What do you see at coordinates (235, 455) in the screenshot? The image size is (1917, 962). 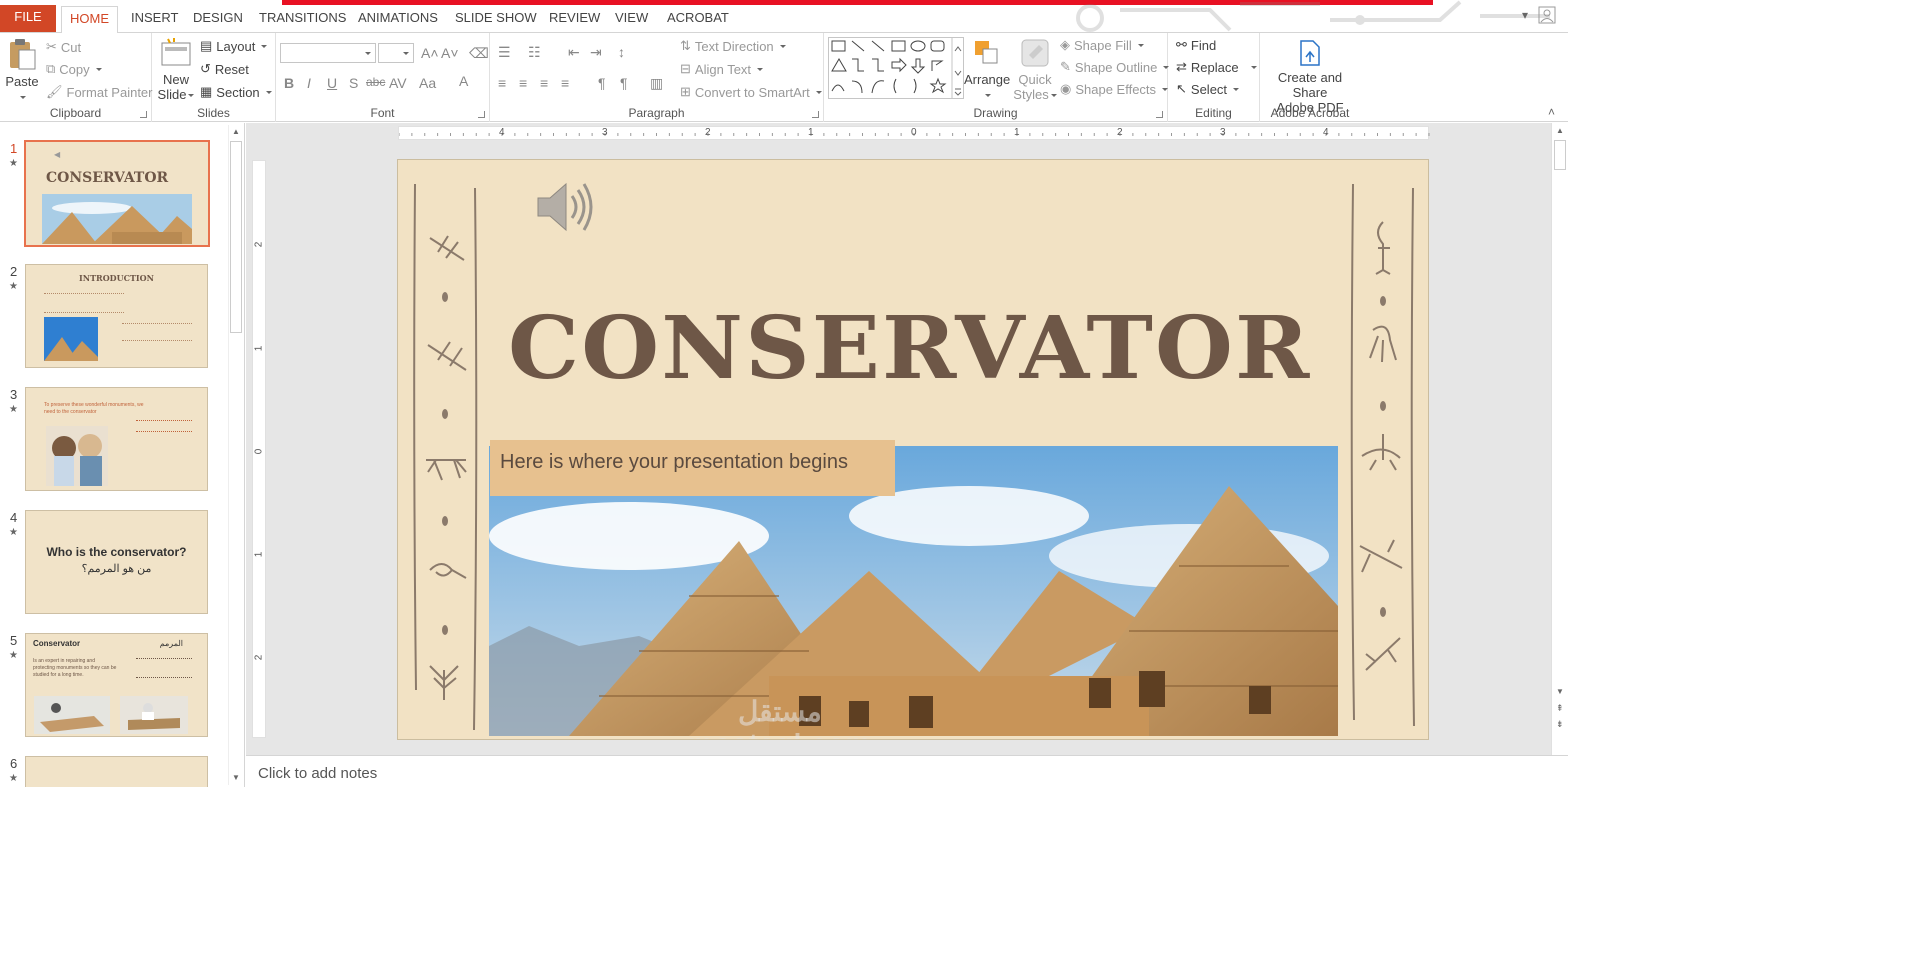 I see `thumbnails-scrollbar: ▲ ▼` at bounding box center [235, 455].